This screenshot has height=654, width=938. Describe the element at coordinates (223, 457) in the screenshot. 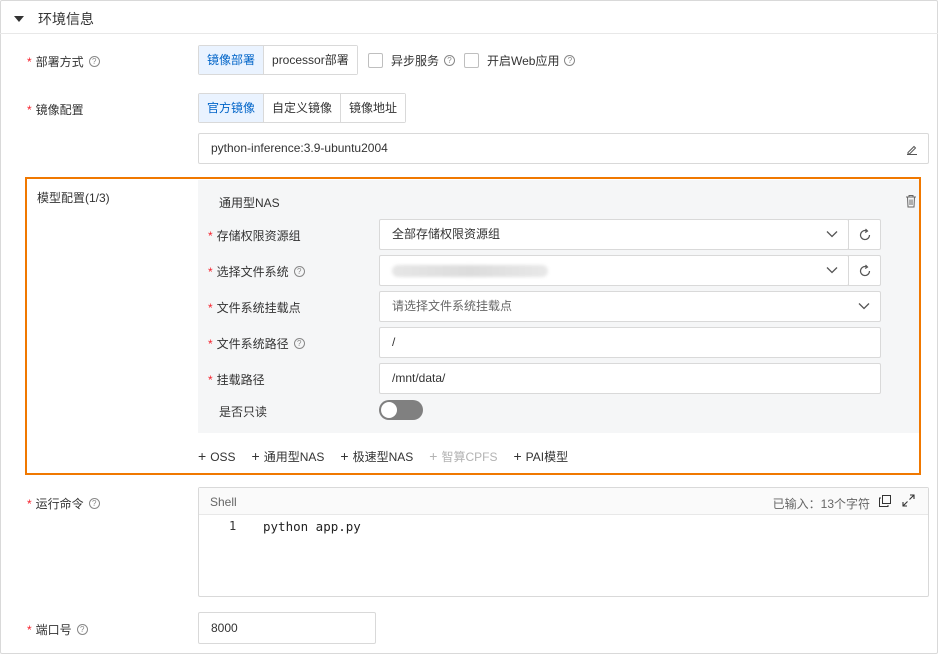

I see `add-oss-label: OSS` at that location.